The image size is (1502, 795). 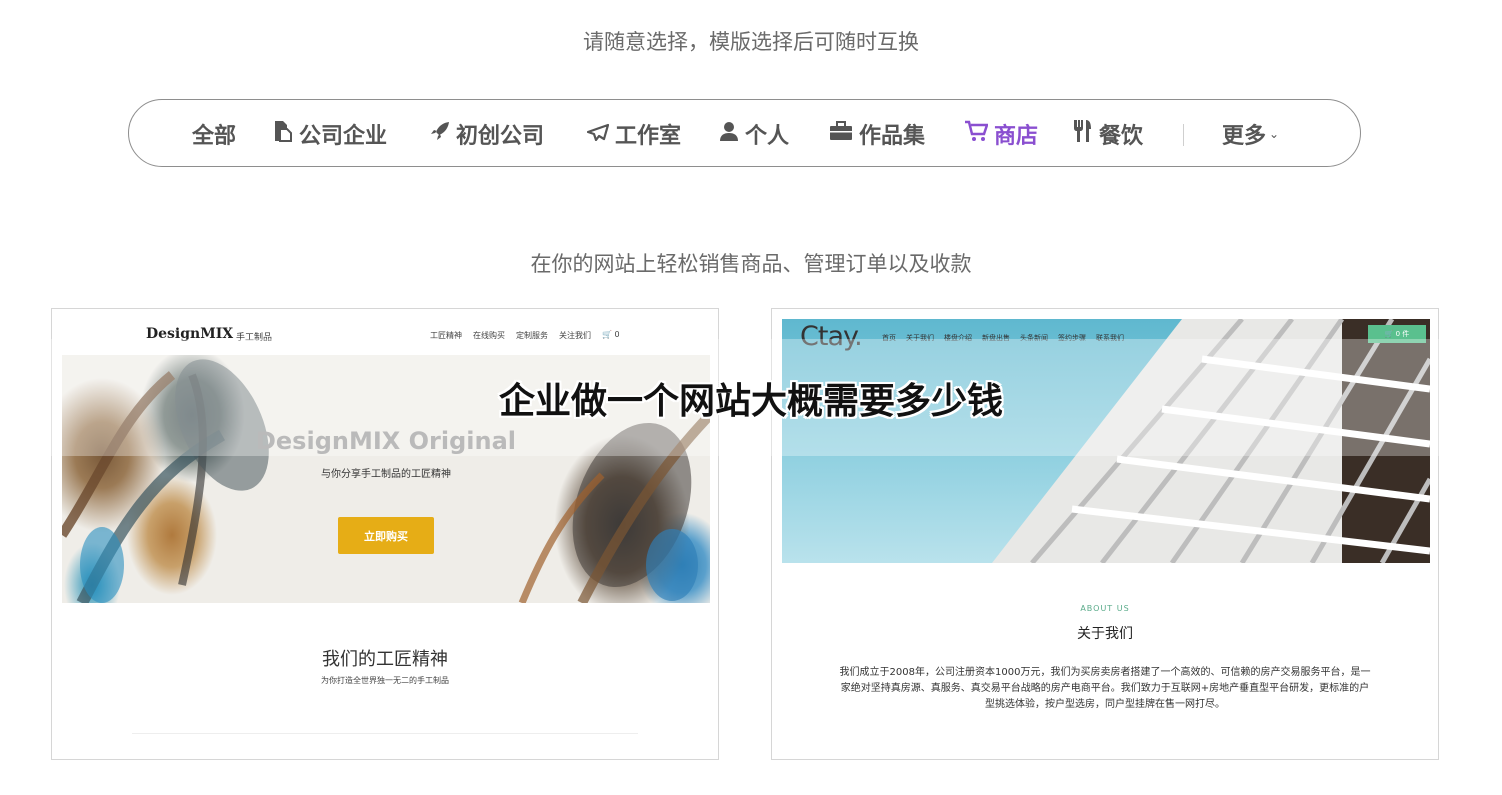 I want to click on card2-about-label: ABOUT US, so click(x=1105, y=608).